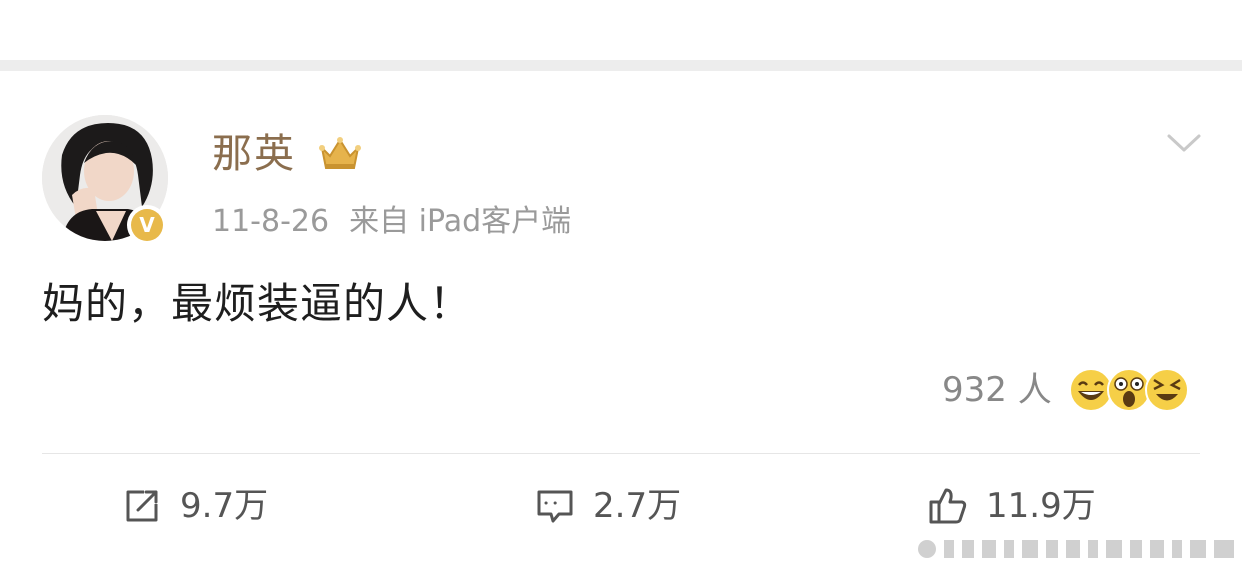 Image resolution: width=1242 pixels, height=587 pixels. Describe the element at coordinates (621, 453) in the screenshot. I see `action-divider` at that location.